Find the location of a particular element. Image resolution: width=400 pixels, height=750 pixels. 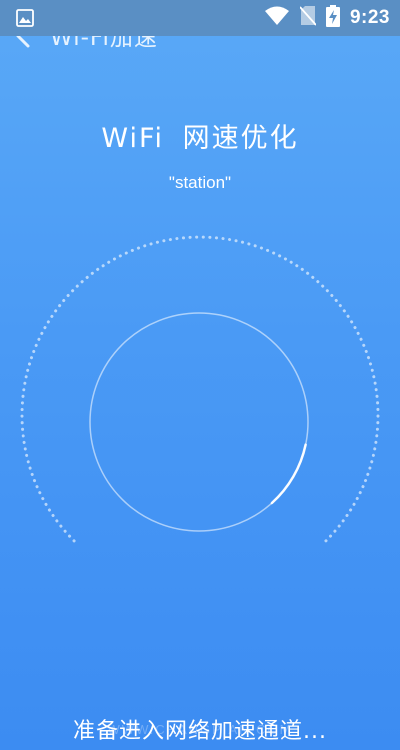

network-name: "station" is located at coordinates (200, 182).